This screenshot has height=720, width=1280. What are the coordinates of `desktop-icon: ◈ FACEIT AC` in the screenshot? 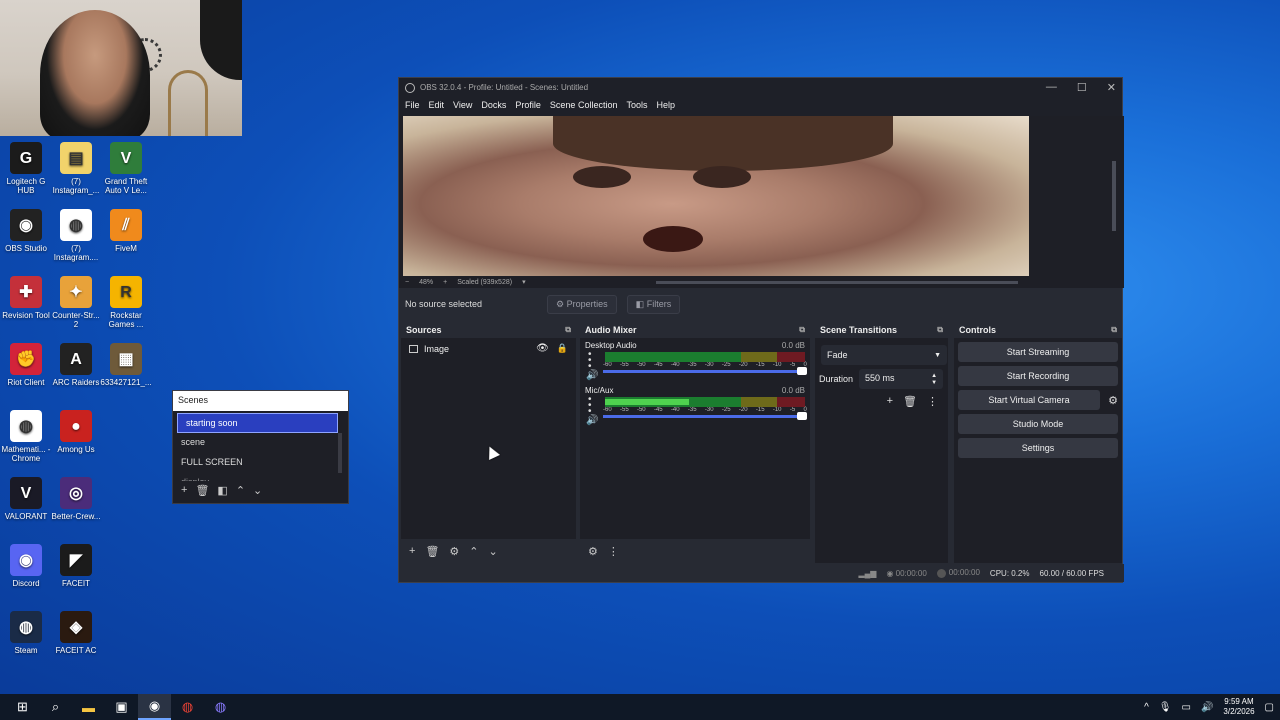 It's located at (76, 633).